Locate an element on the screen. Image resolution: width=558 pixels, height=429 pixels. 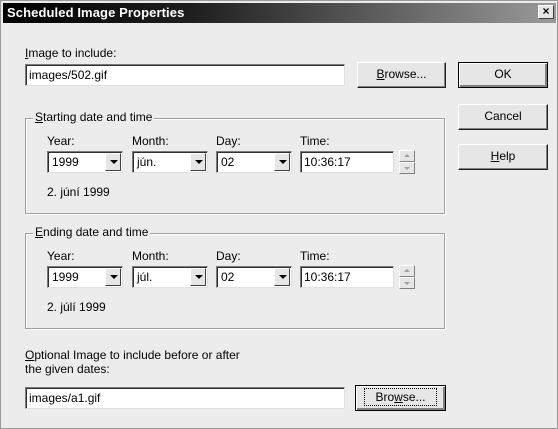
end-year-label: Year: is located at coordinates (61, 256).